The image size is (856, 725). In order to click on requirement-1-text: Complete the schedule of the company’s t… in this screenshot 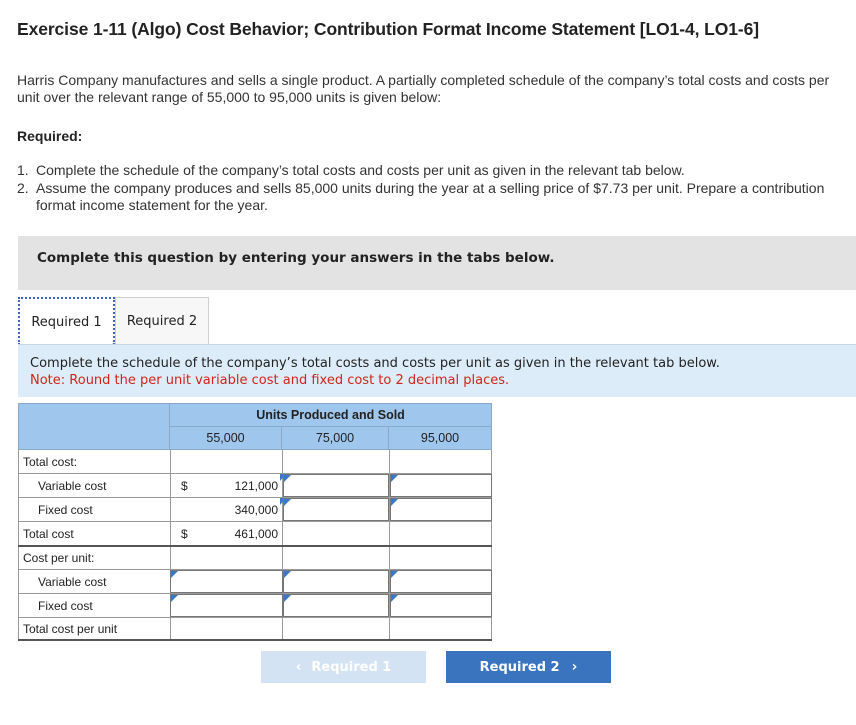, I will do `click(360, 170)`.